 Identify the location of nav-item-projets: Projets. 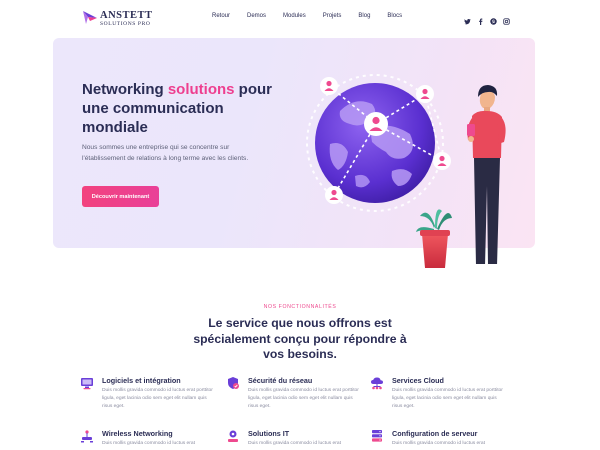
(332, 16).